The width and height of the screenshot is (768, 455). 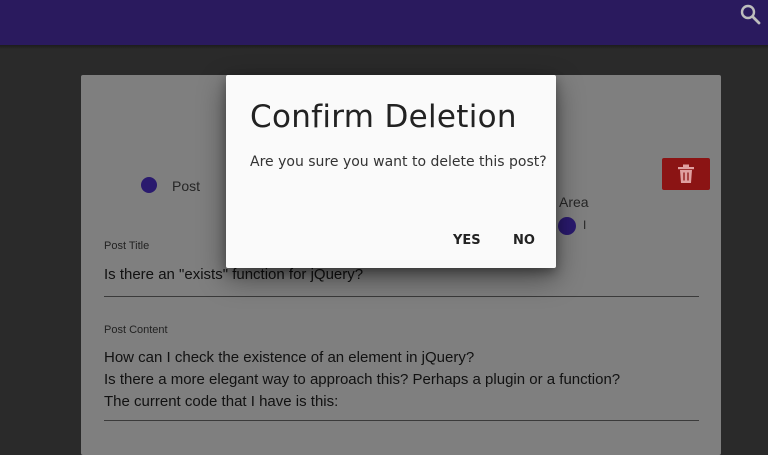 What do you see at coordinates (524, 240) in the screenshot?
I see `no-button: NO` at bounding box center [524, 240].